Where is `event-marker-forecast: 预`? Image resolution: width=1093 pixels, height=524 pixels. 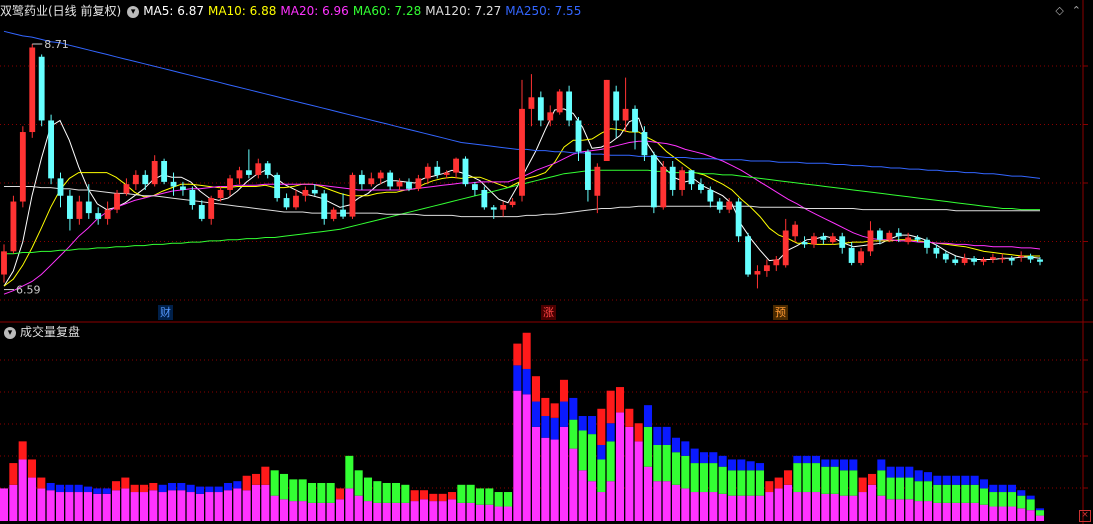
event-marker-forecast: 预 is located at coordinates (780, 312).